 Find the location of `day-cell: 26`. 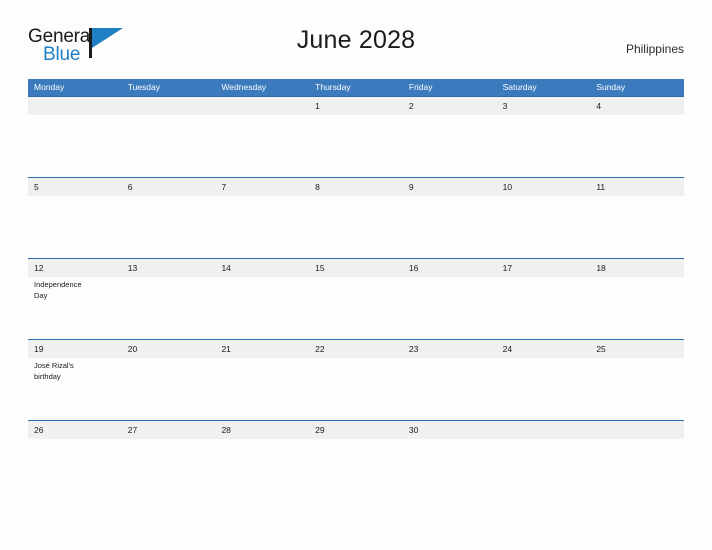

day-cell: 26 is located at coordinates (75, 461).